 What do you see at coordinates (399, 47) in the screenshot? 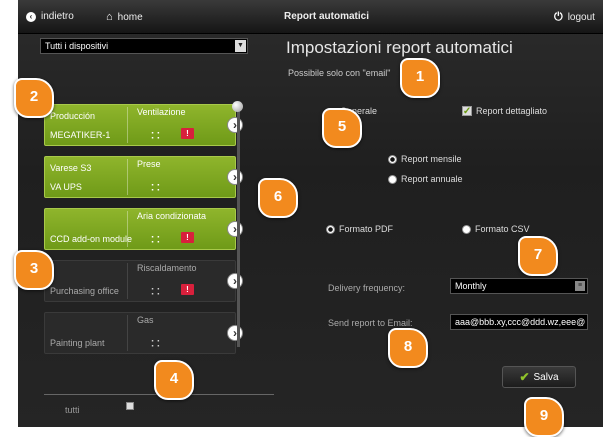
I see `settings-title: Impostazioni report automatici` at bounding box center [399, 47].